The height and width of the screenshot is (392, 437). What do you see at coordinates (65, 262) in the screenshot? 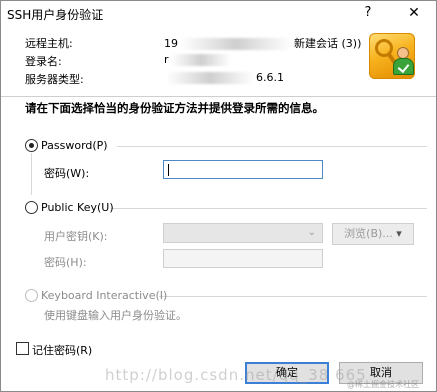
I see `passphrase-label: 密码(H):` at bounding box center [65, 262].